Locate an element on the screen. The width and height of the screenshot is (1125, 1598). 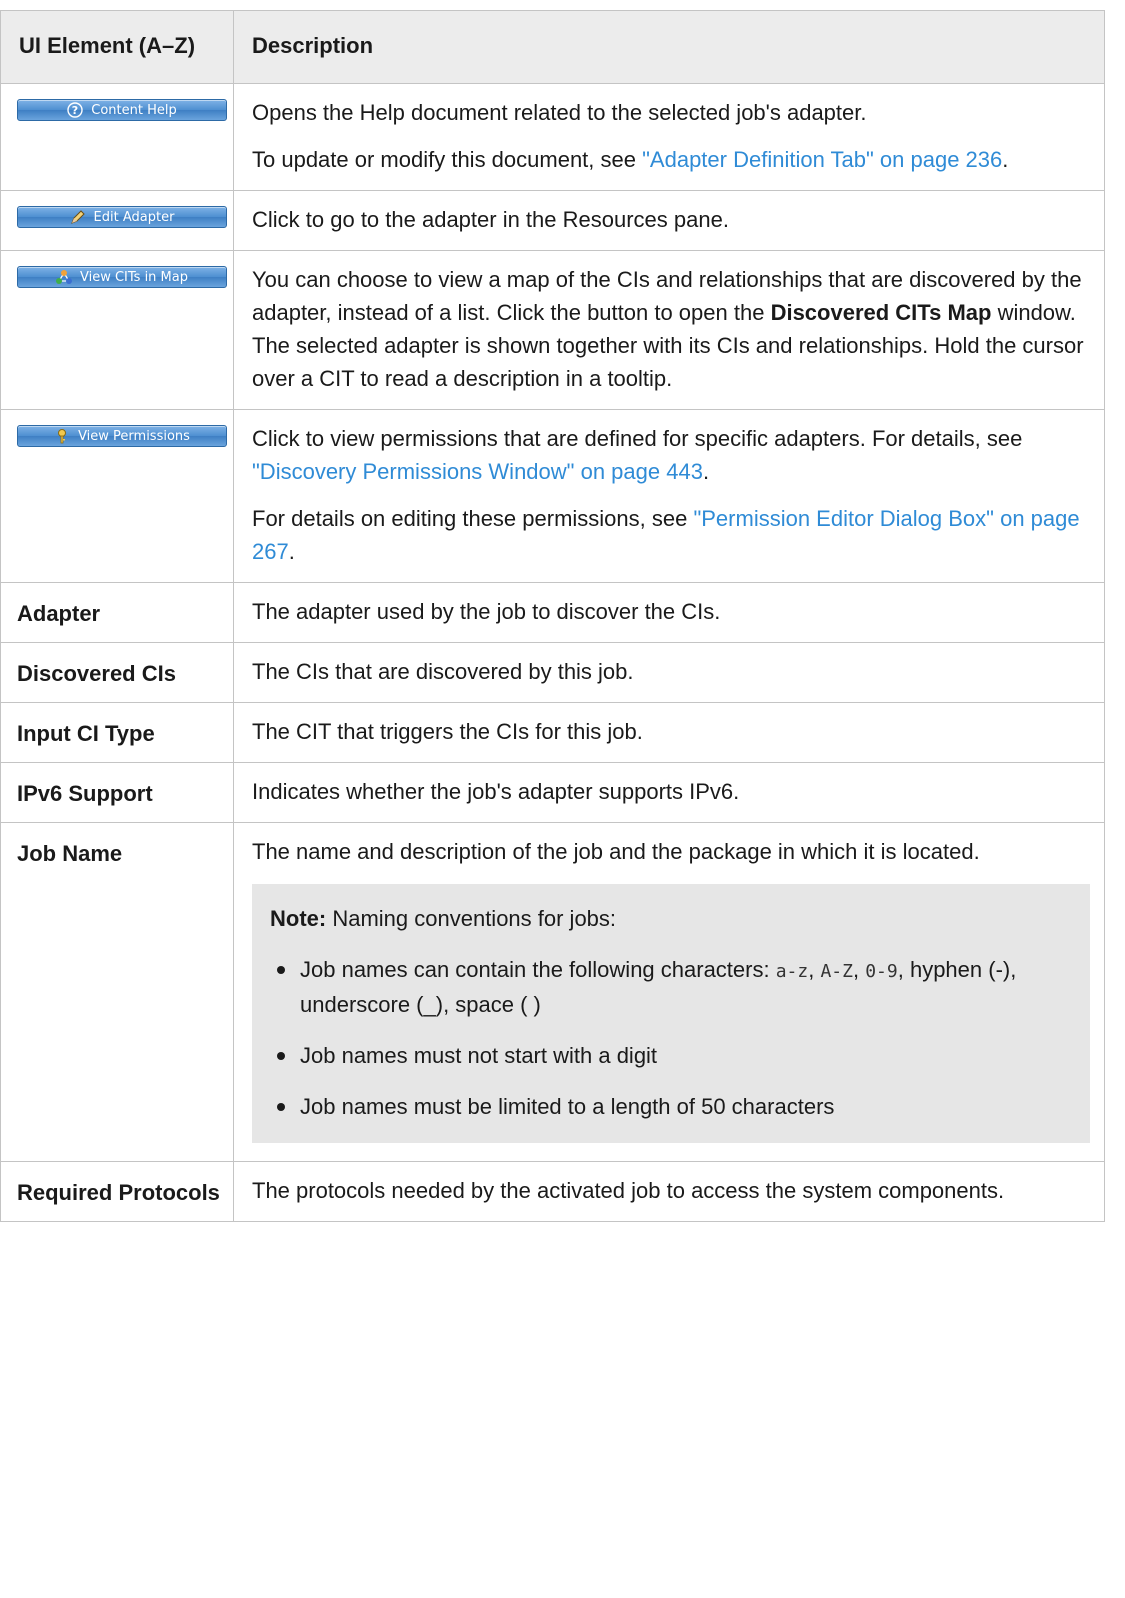
pencil-icon is located at coordinates (77, 217).